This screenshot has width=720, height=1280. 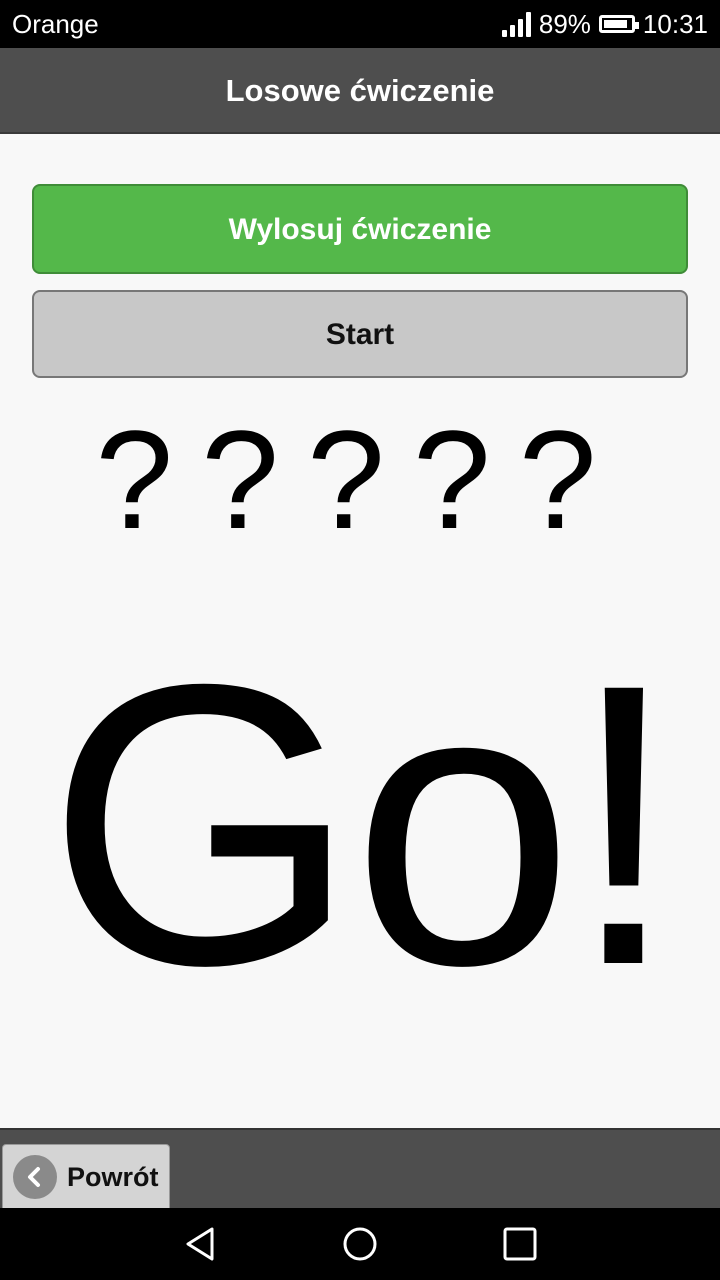 I want to click on signal-icon, so click(x=516, y=24).